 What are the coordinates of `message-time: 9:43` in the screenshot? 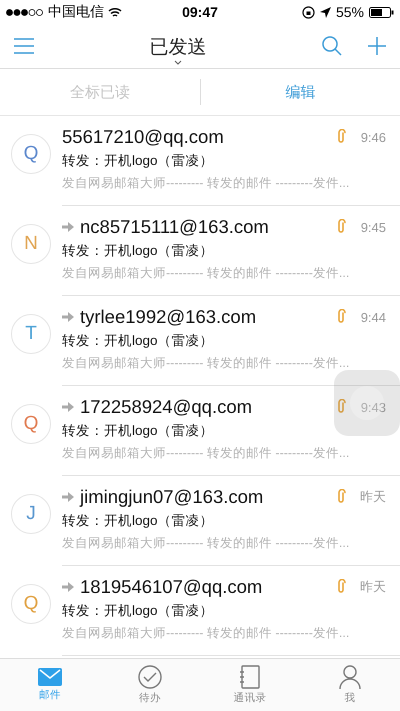 It's located at (373, 407).